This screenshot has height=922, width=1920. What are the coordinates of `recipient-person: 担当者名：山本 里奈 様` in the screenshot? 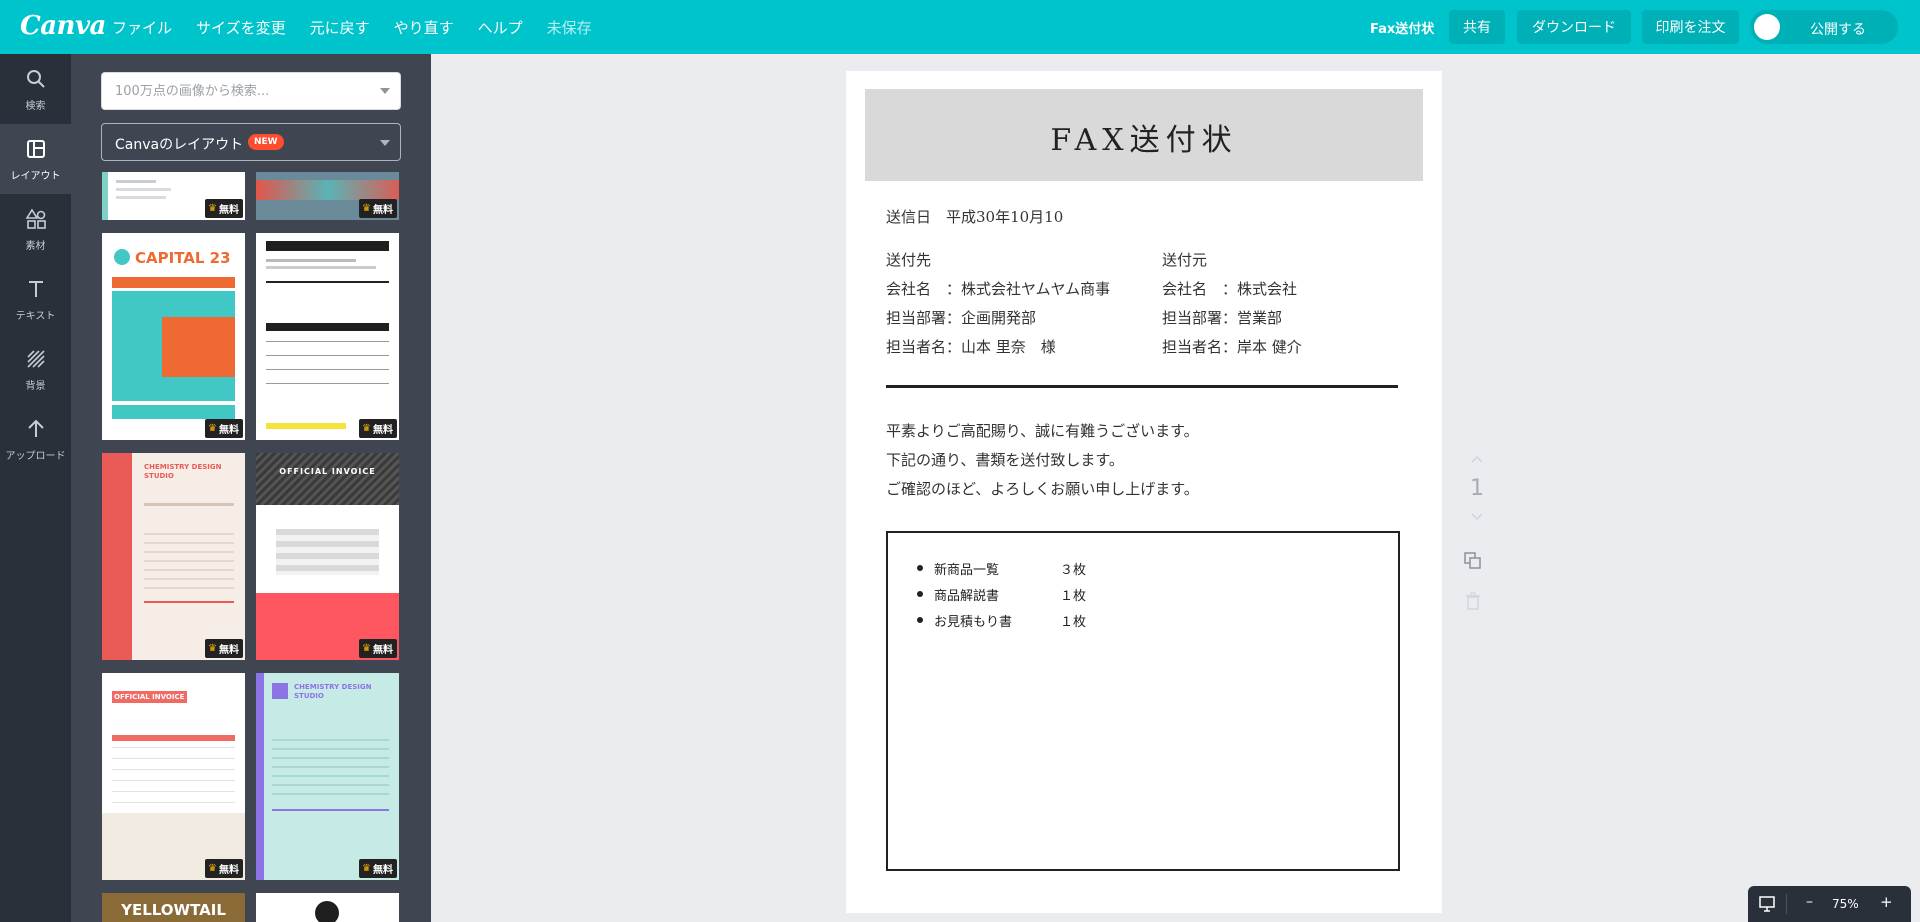 It's located at (971, 346).